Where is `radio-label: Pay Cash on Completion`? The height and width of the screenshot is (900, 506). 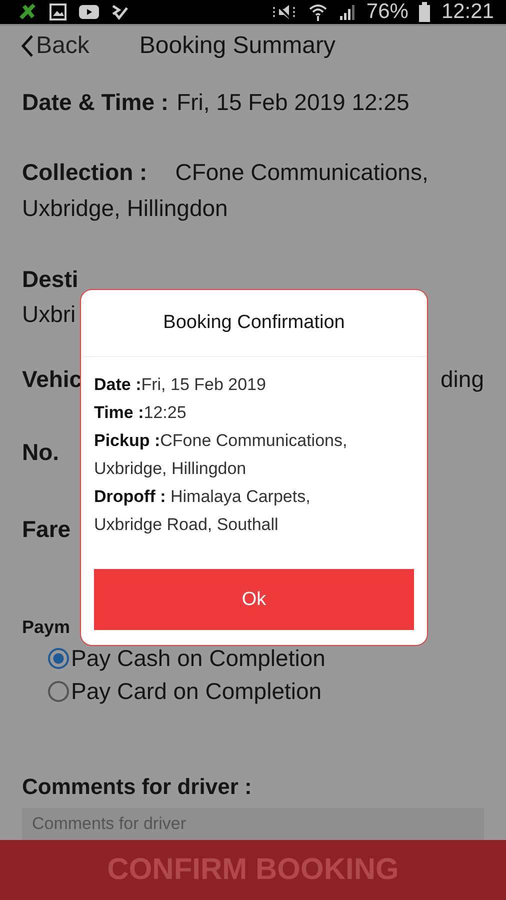 radio-label: Pay Cash on Completion is located at coordinates (198, 658).